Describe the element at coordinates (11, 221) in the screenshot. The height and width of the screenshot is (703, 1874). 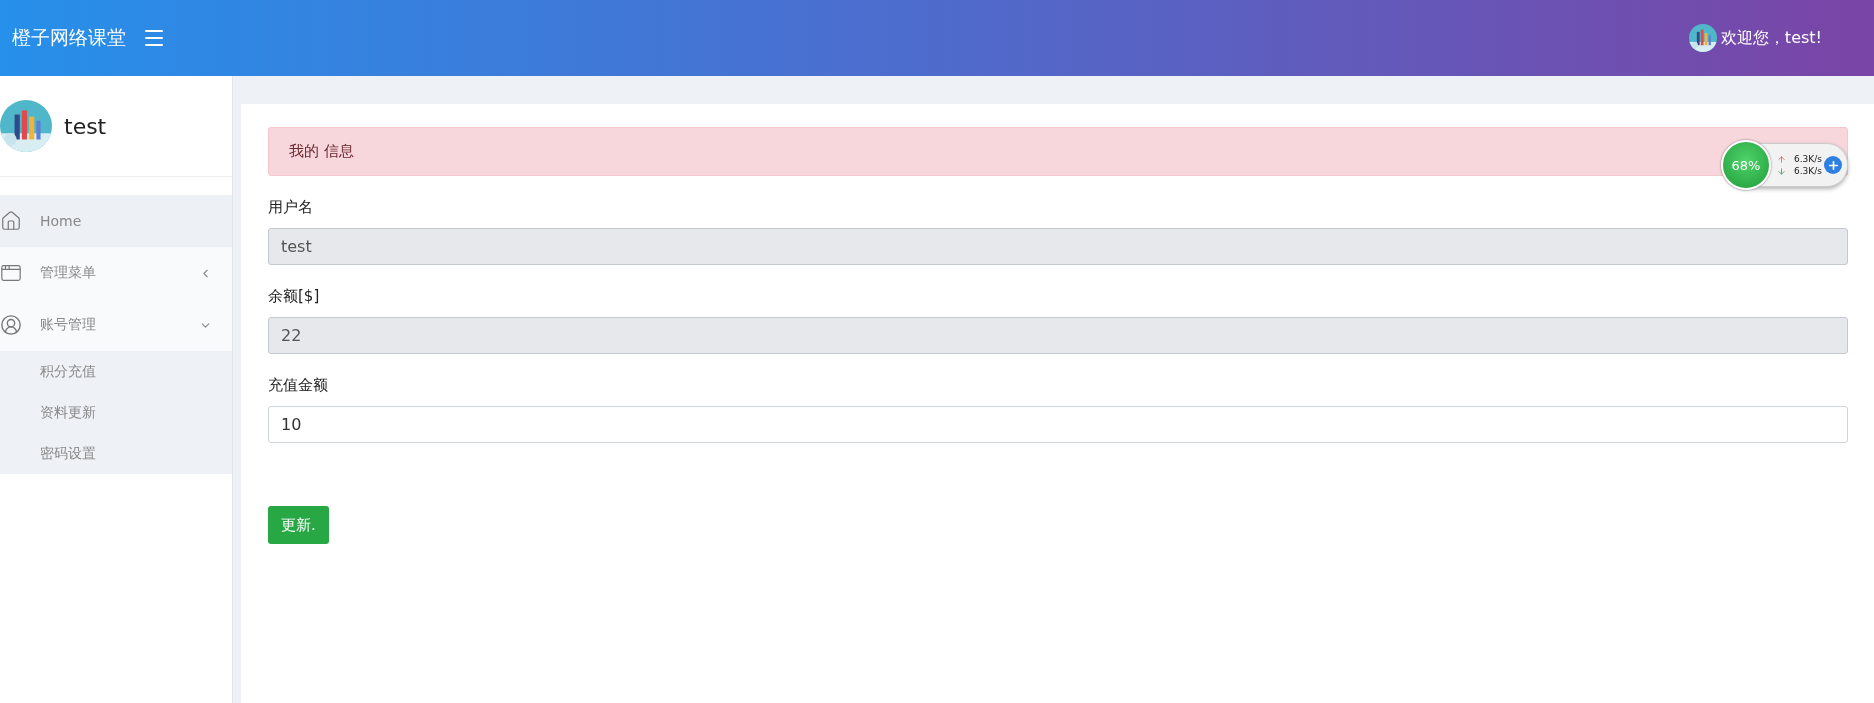
I see `home-icon` at that location.